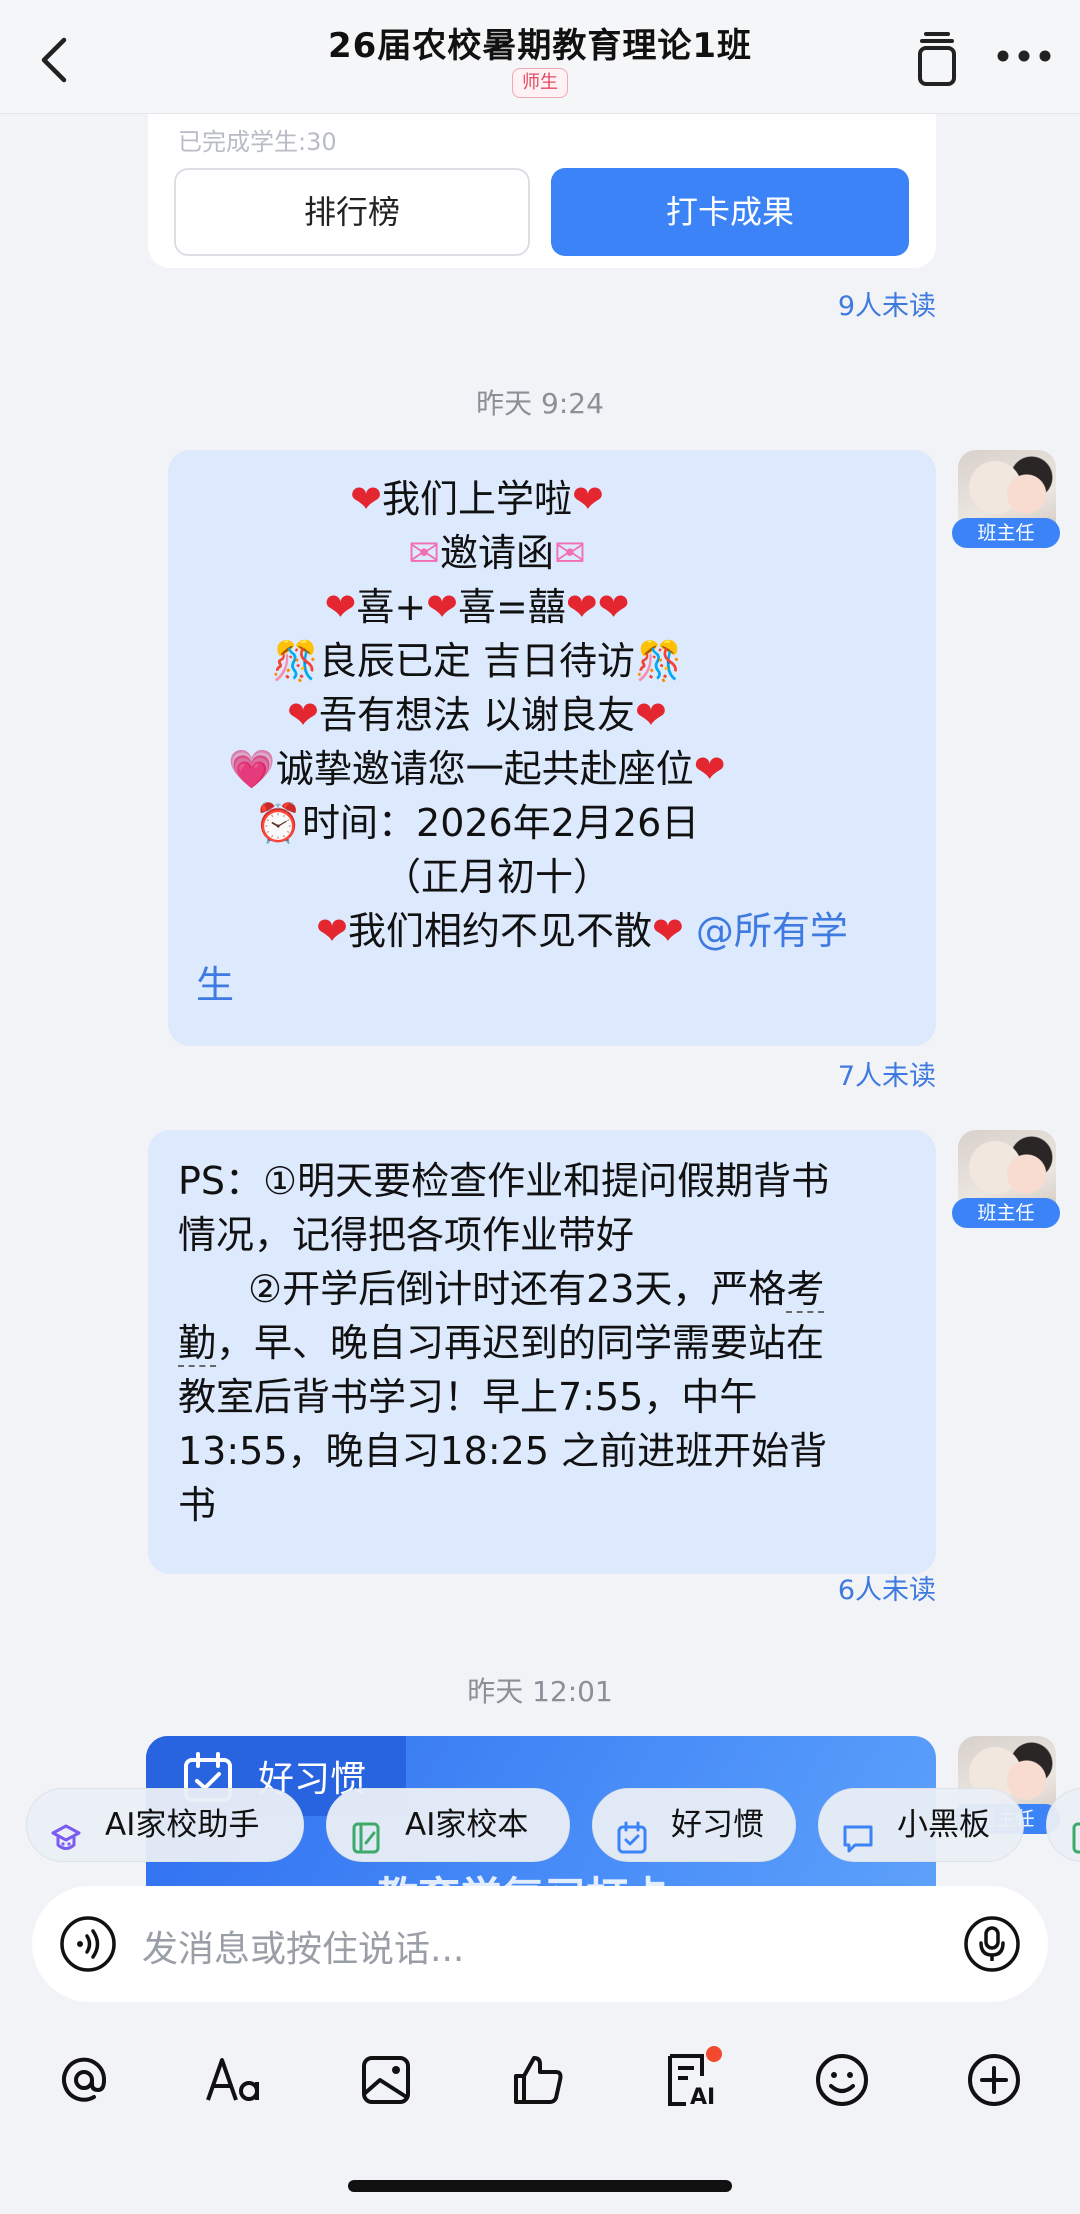  Describe the element at coordinates (714, 2054) in the screenshot. I see `notification-dot` at that location.